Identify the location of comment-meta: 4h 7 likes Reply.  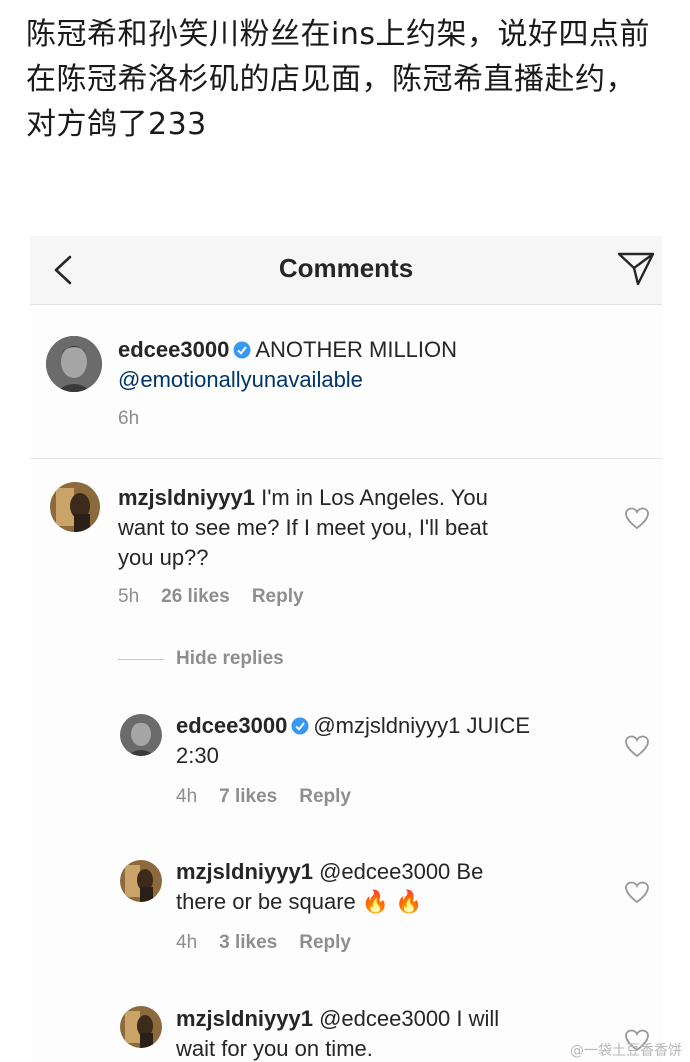
(274, 797).